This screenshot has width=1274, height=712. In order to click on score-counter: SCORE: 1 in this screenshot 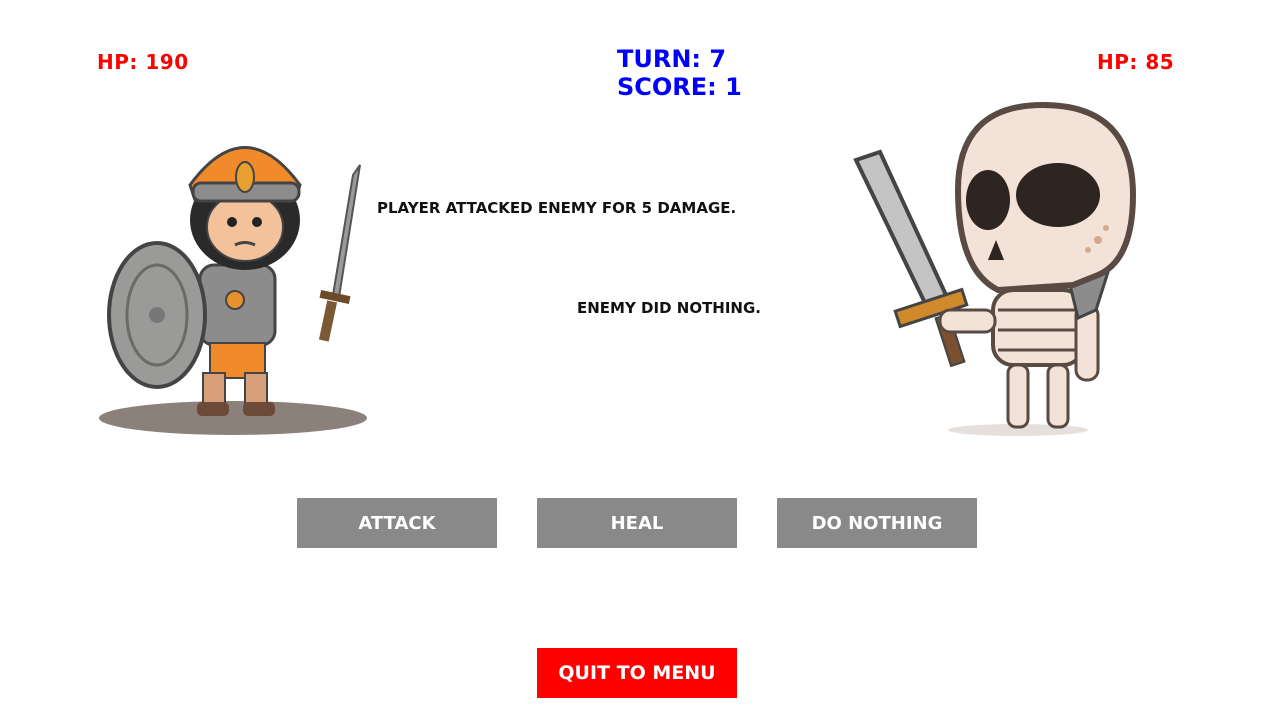, I will do `click(679, 87)`.